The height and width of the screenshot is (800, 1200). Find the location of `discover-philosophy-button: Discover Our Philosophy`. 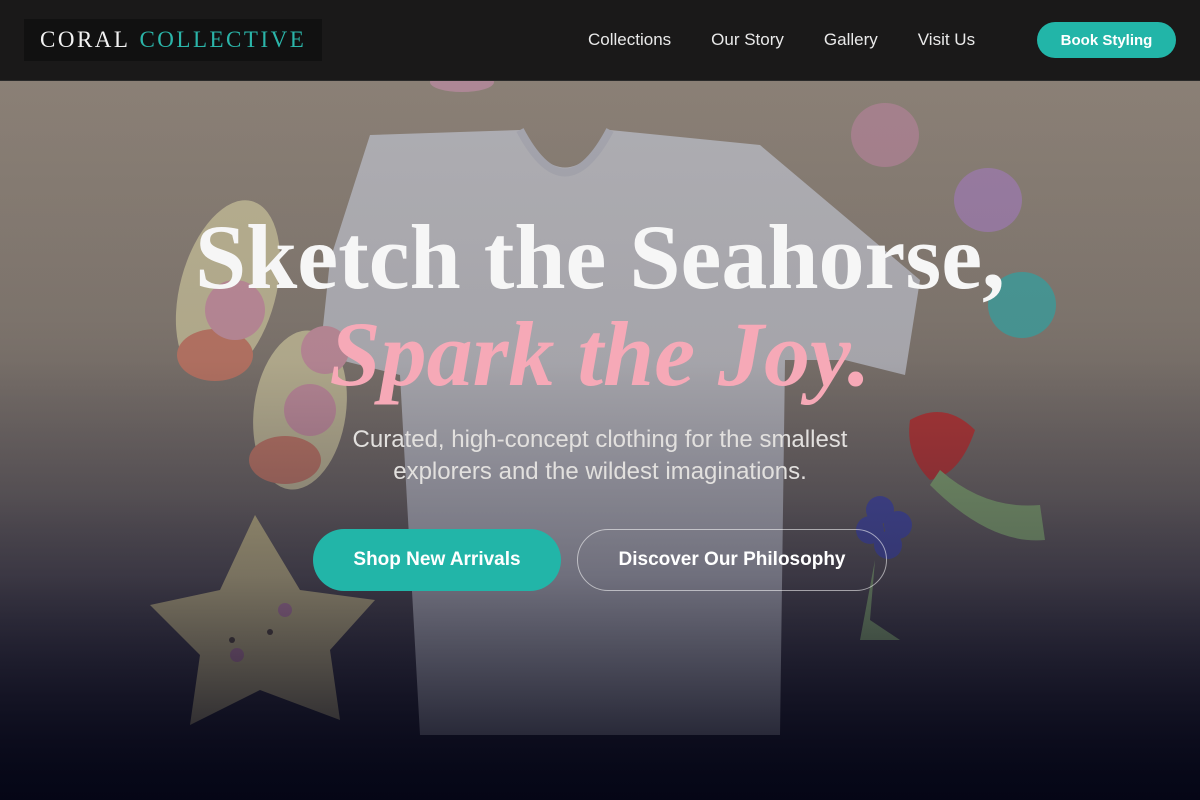

discover-philosophy-button: Discover Our Philosophy is located at coordinates (732, 560).